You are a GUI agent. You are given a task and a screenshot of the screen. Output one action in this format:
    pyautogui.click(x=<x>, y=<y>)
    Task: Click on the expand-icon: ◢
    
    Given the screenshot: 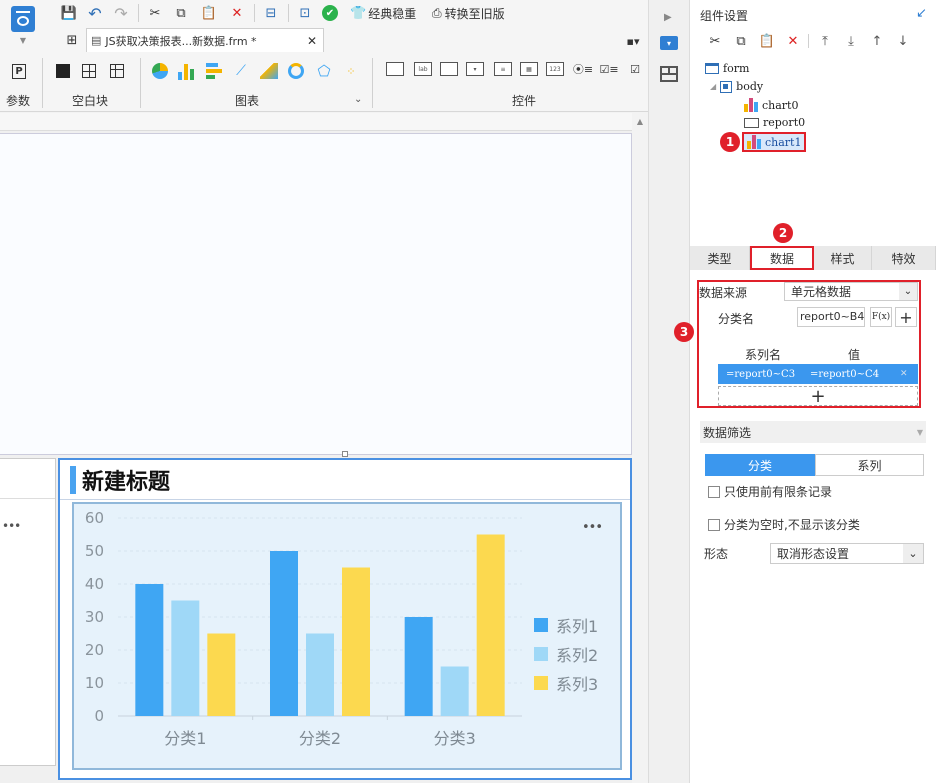 What is the action you would take?
    pyautogui.click(x=713, y=86)
    